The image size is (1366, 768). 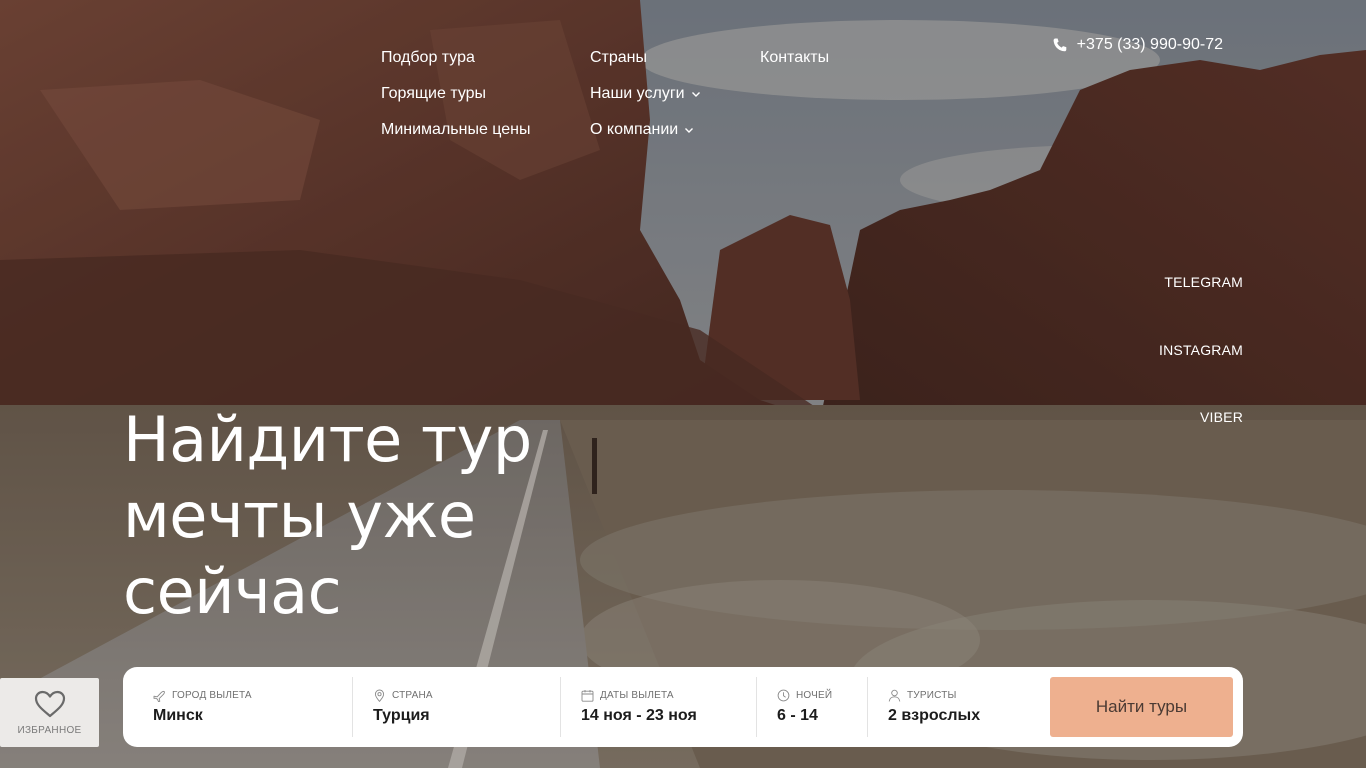 I want to click on hero-heading: Найдите тур мечты уже сейчас, so click(x=383, y=516).